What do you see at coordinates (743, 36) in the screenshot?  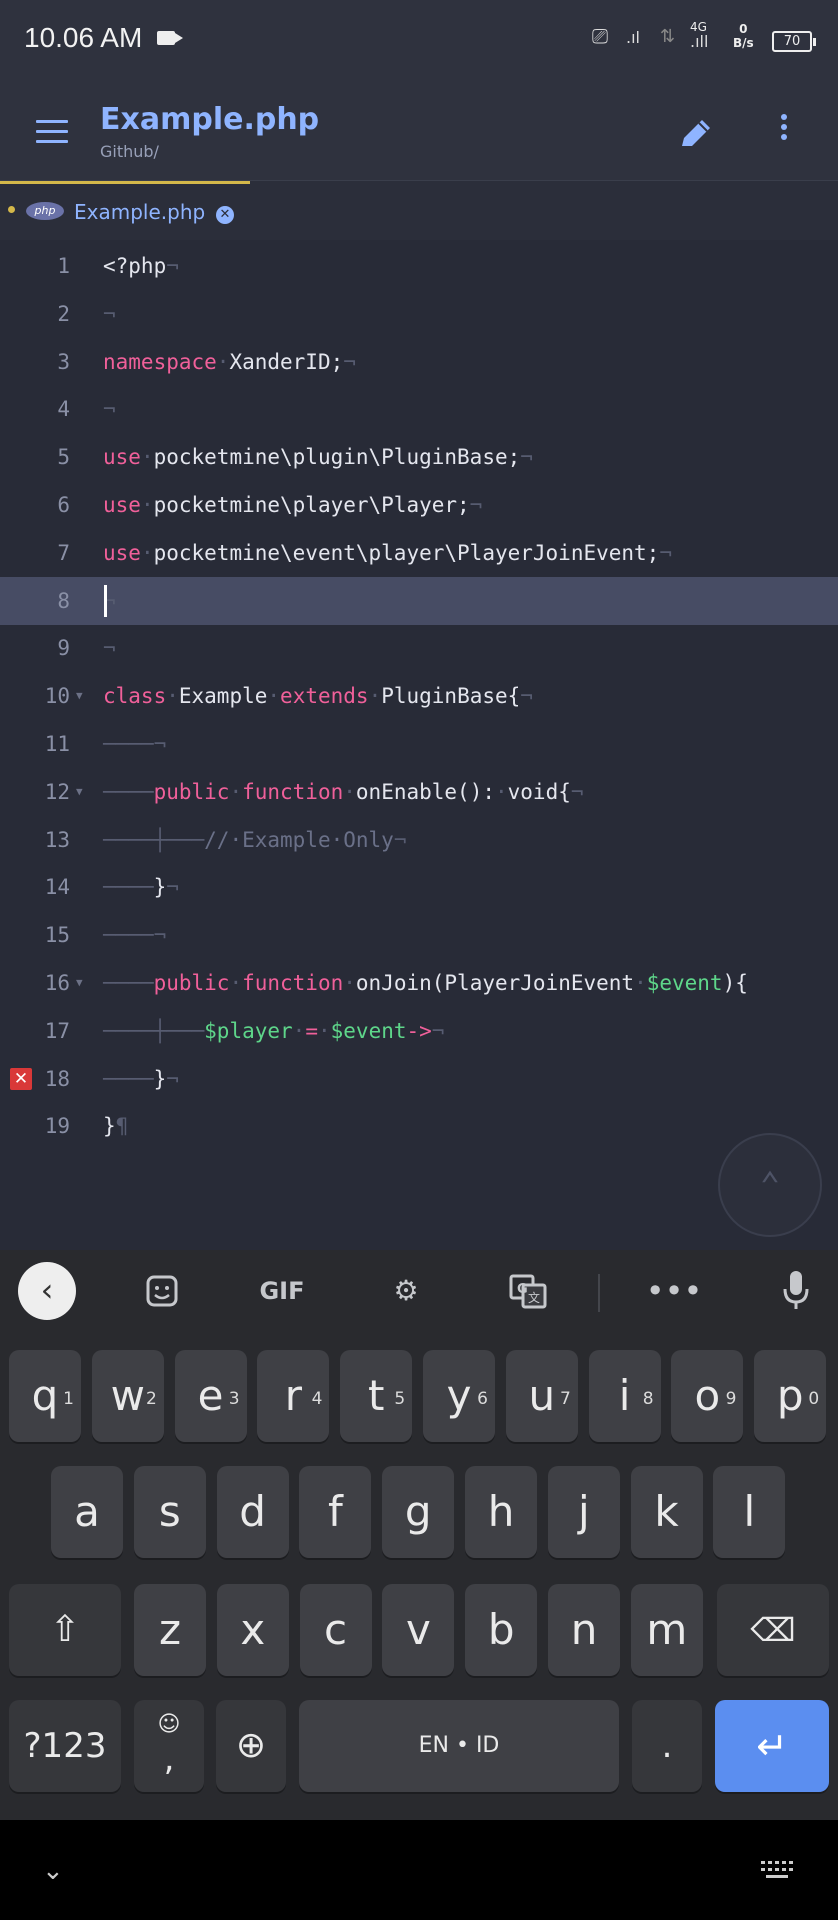 I see `net-speed: 0 B/s` at bounding box center [743, 36].